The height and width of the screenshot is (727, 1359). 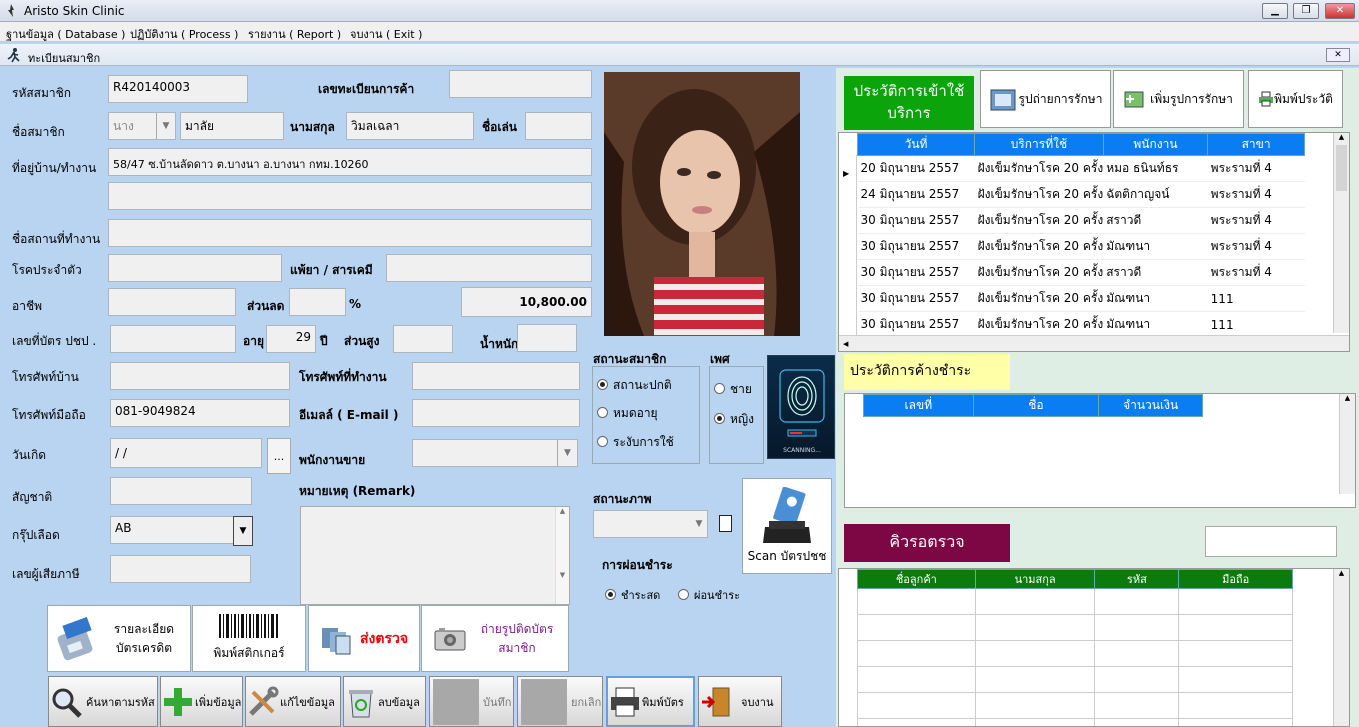 What do you see at coordinates (1155, 144) in the screenshot?
I see `col-staff: พนักงาน` at bounding box center [1155, 144].